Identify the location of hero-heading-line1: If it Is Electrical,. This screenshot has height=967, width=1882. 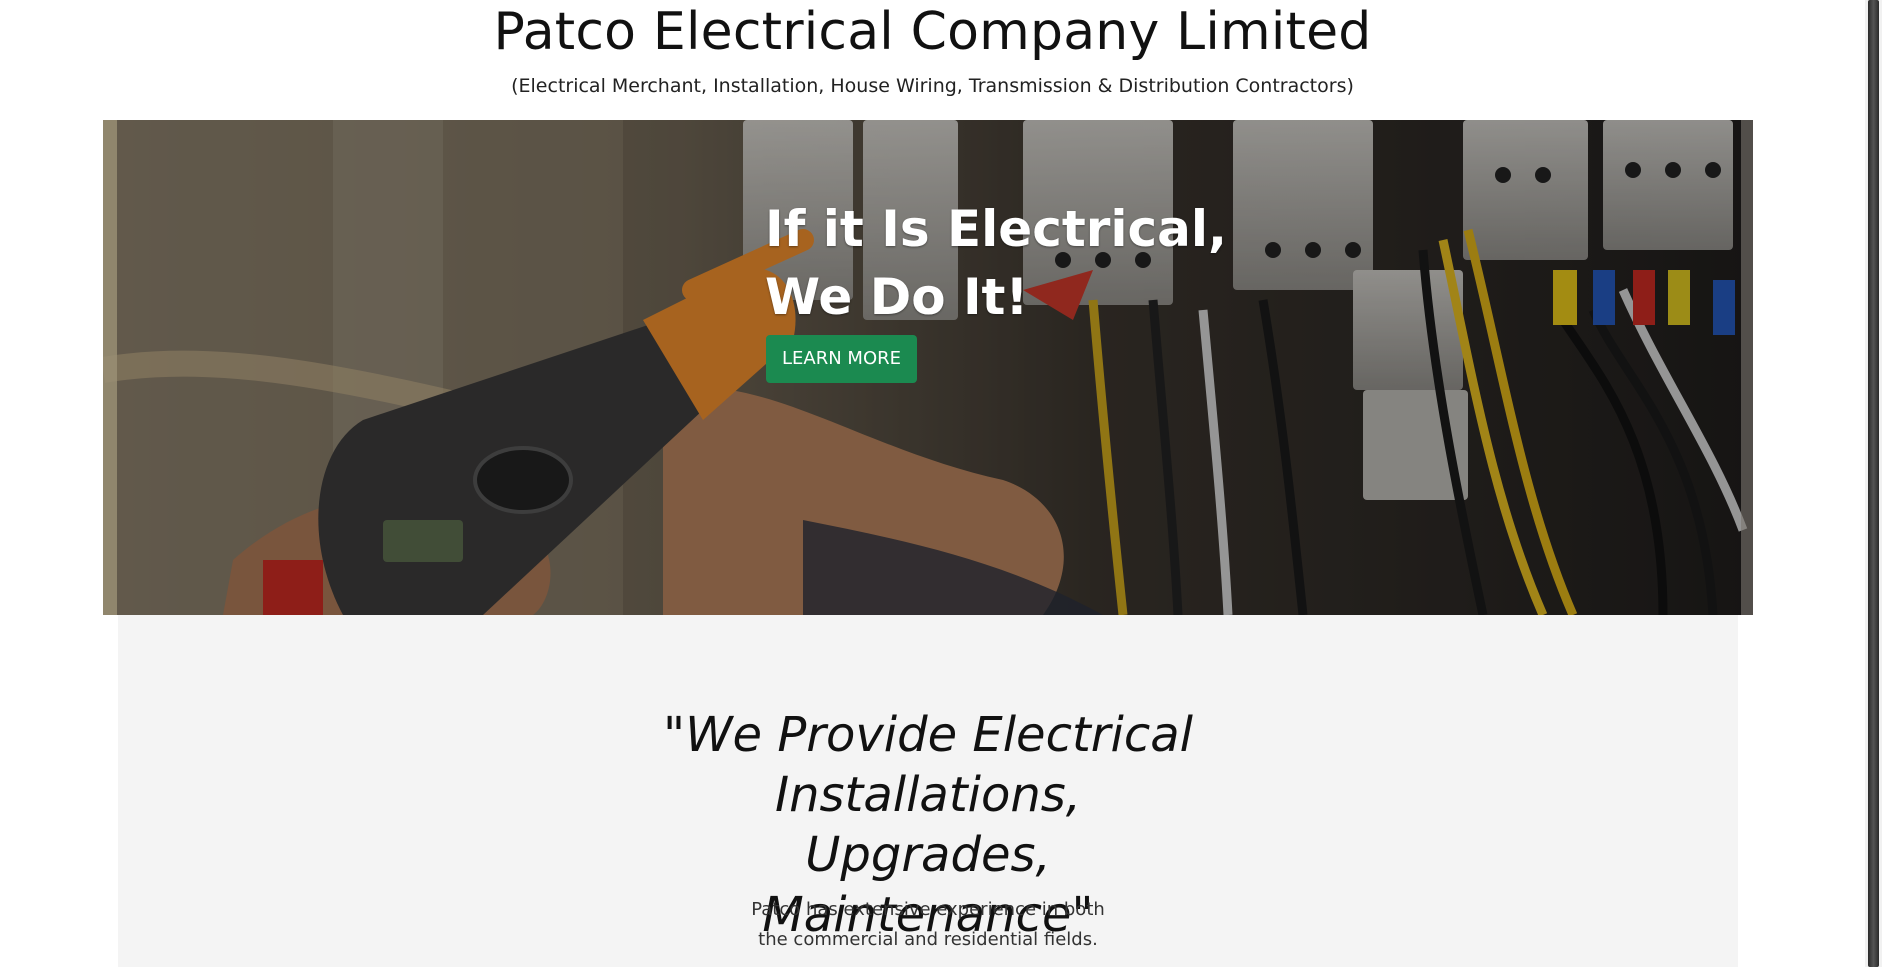
(996, 229).